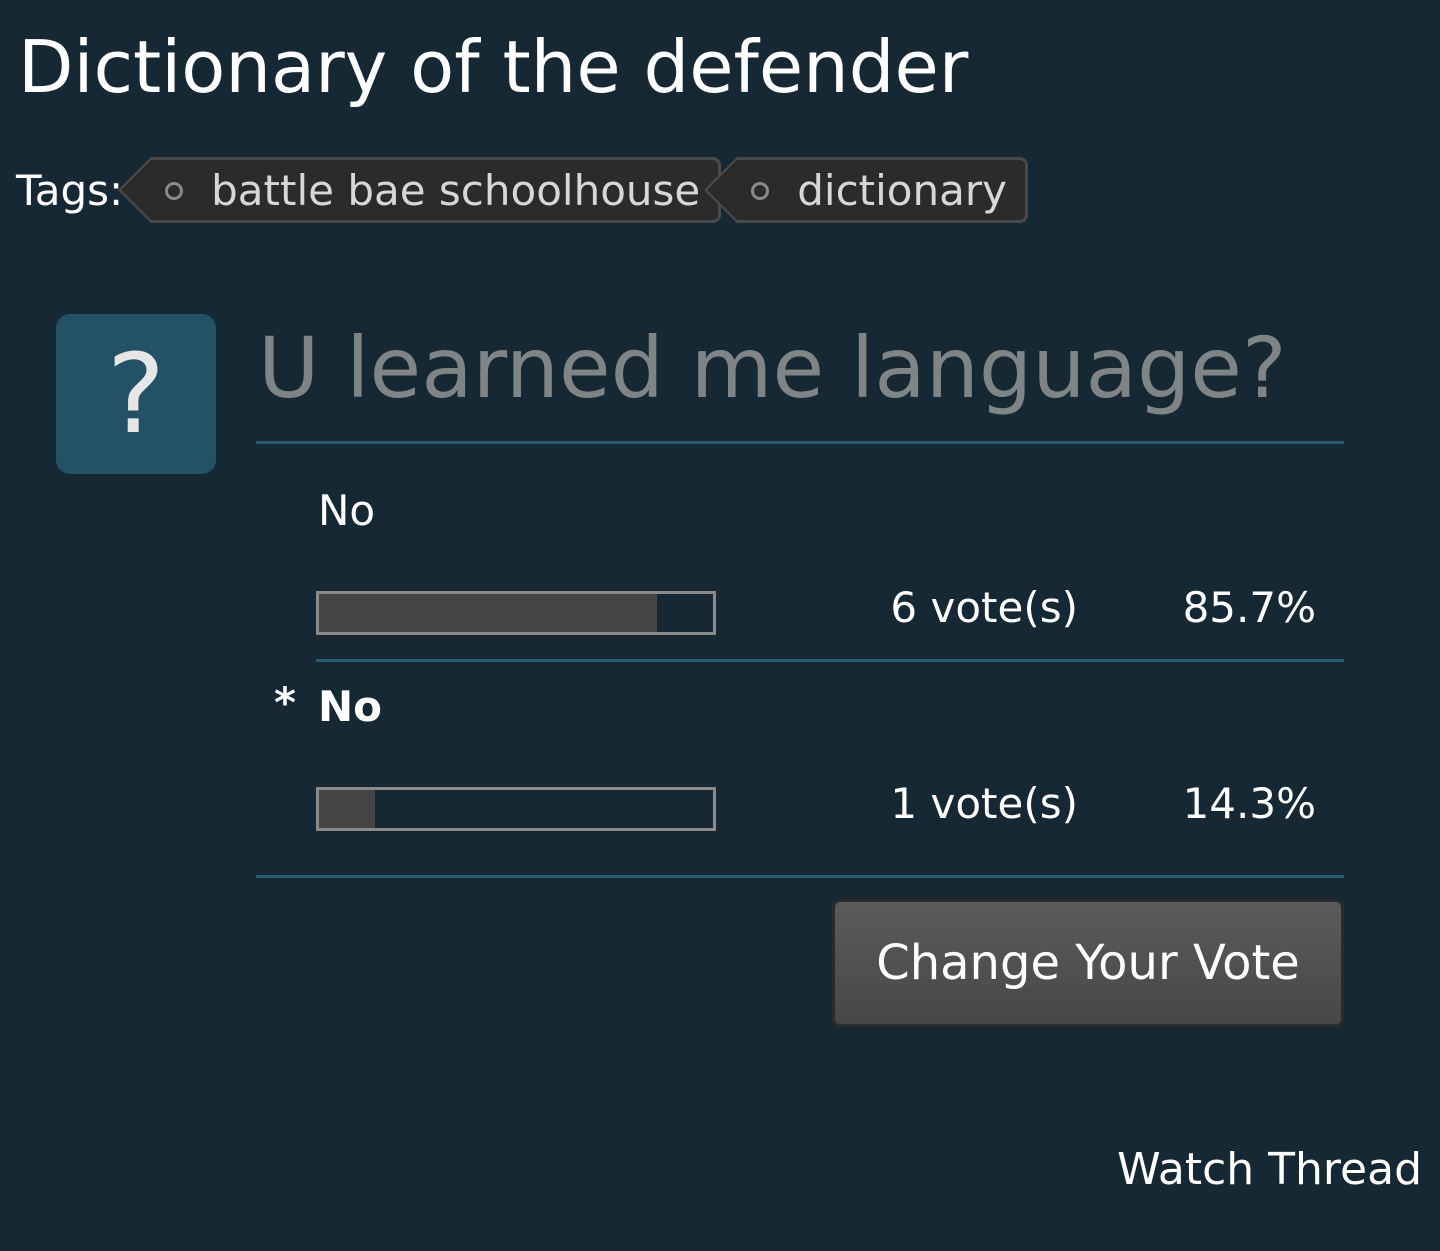  What do you see at coordinates (800, 876) in the screenshot?
I see `poll-footer-divider` at bounding box center [800, 876].